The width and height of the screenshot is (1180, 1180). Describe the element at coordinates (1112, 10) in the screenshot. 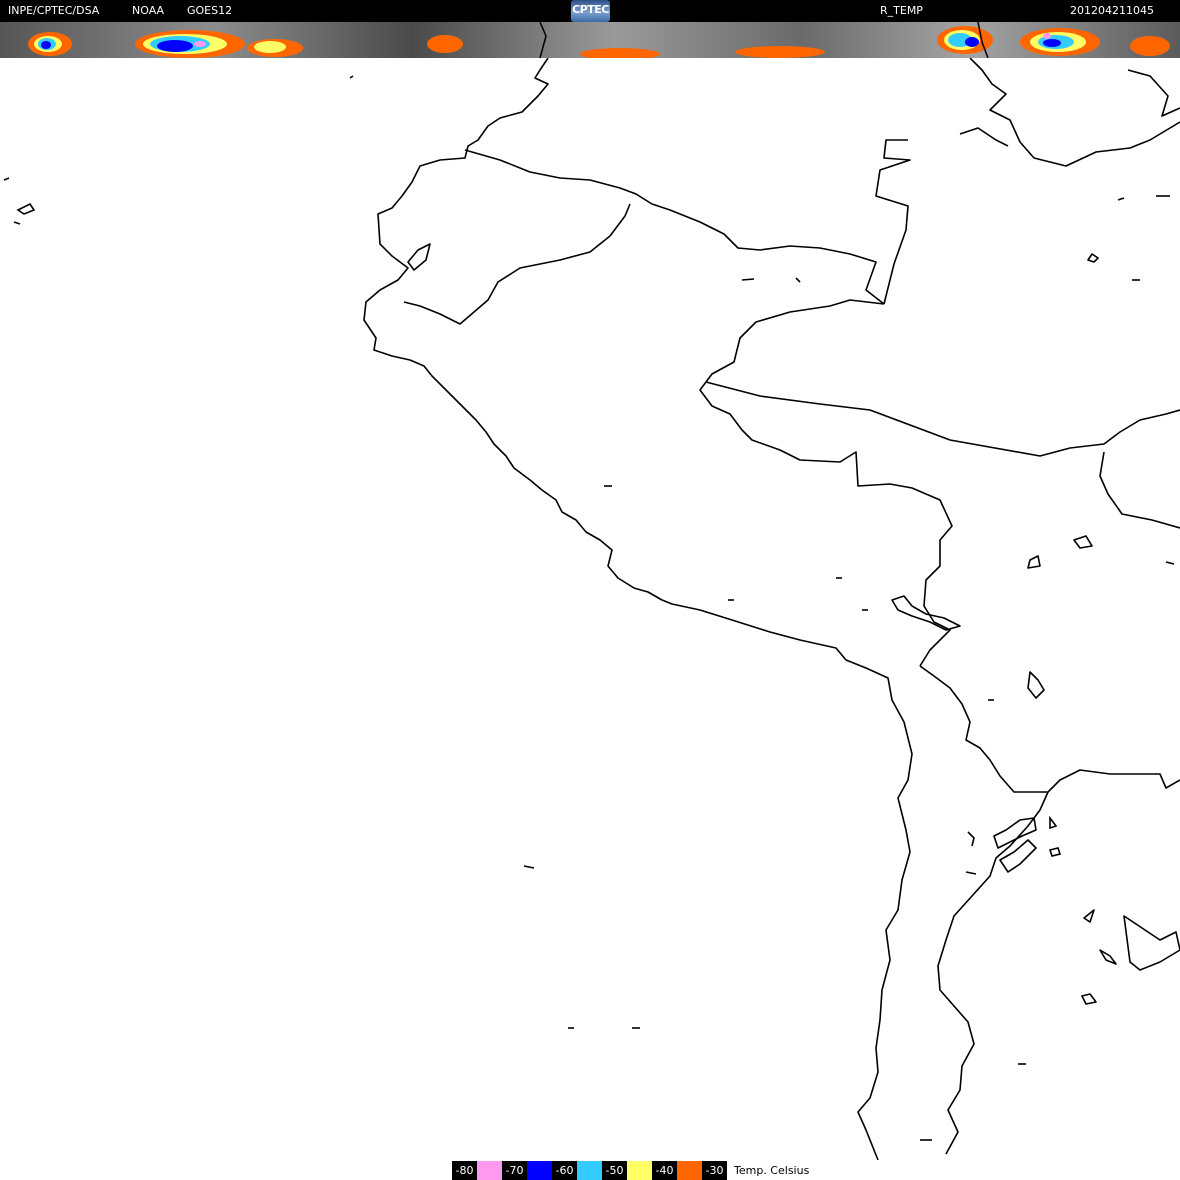

I see `timestamp-label: 201204211045` at that location.